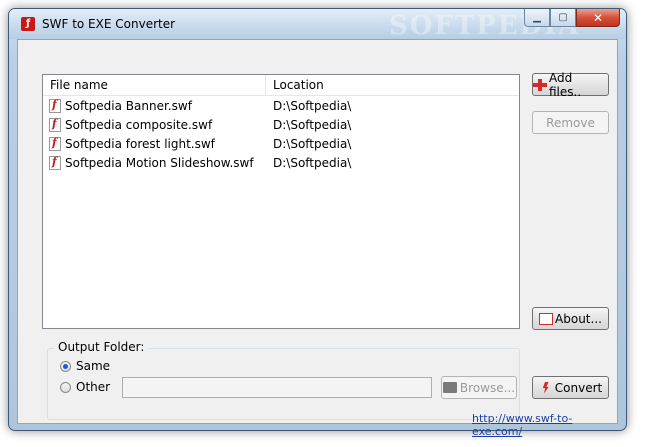 The image size is (648, 447). What do you see at coordinates (578, 387) in the screenshot?
I see `convert-label: Convert` at bounding box center [578, 387].